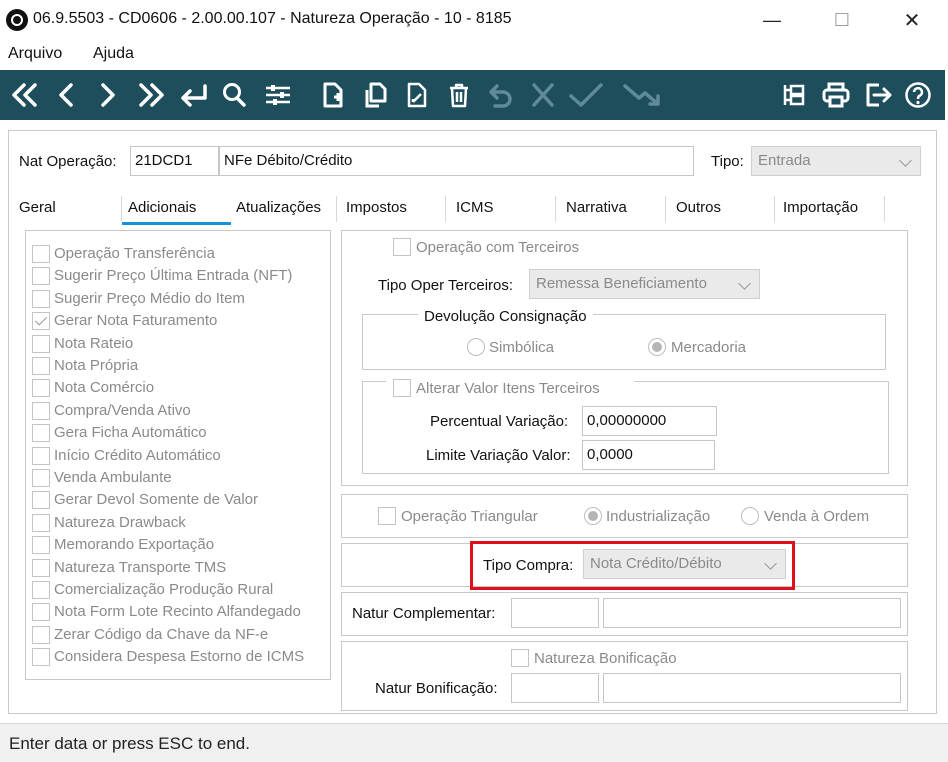 The width and height of the screenshot is (948, 762). Describe the element at coordinates (476, 347) in the screenshot. I see `simbolica-radio` at that location.